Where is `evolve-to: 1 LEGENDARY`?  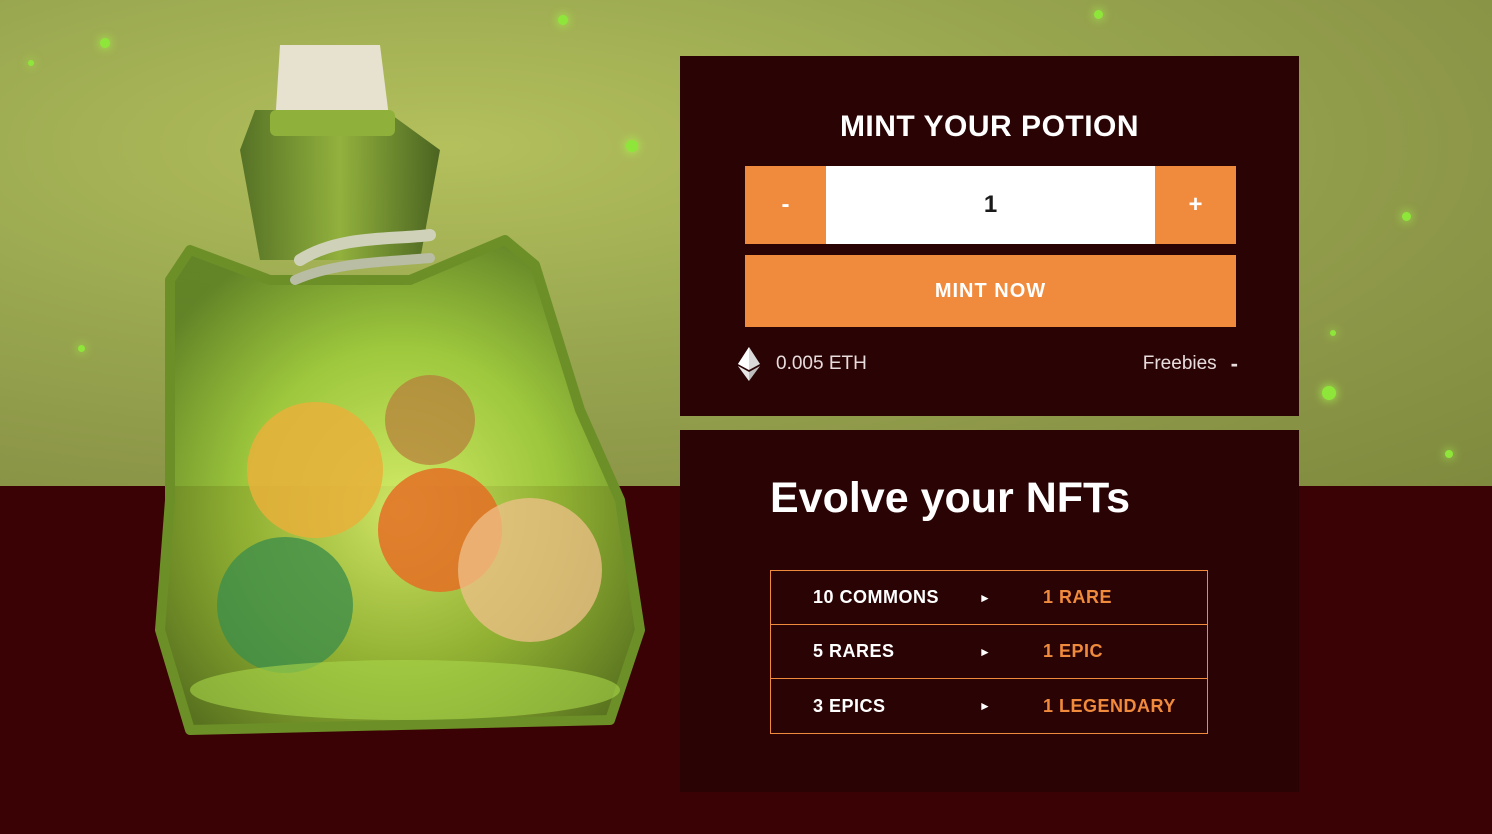
evolve-to: 1 LEGENDARY is located at coordinates (1109, 705).